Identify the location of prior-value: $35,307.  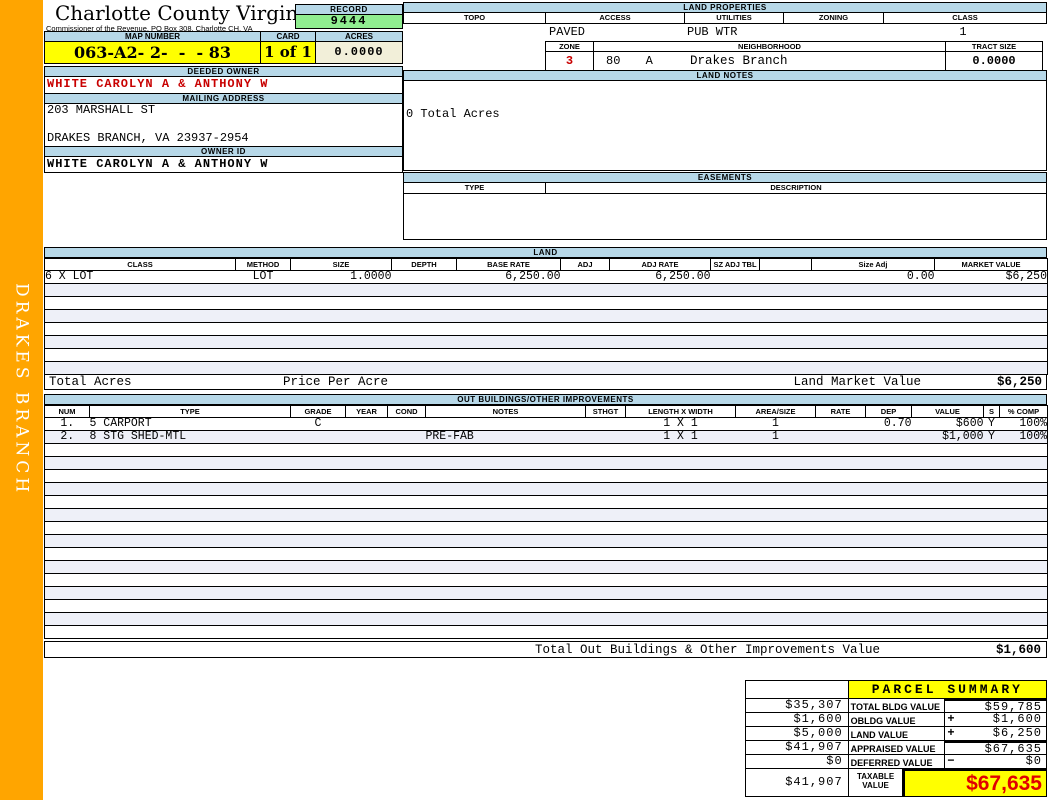
(797, 706).